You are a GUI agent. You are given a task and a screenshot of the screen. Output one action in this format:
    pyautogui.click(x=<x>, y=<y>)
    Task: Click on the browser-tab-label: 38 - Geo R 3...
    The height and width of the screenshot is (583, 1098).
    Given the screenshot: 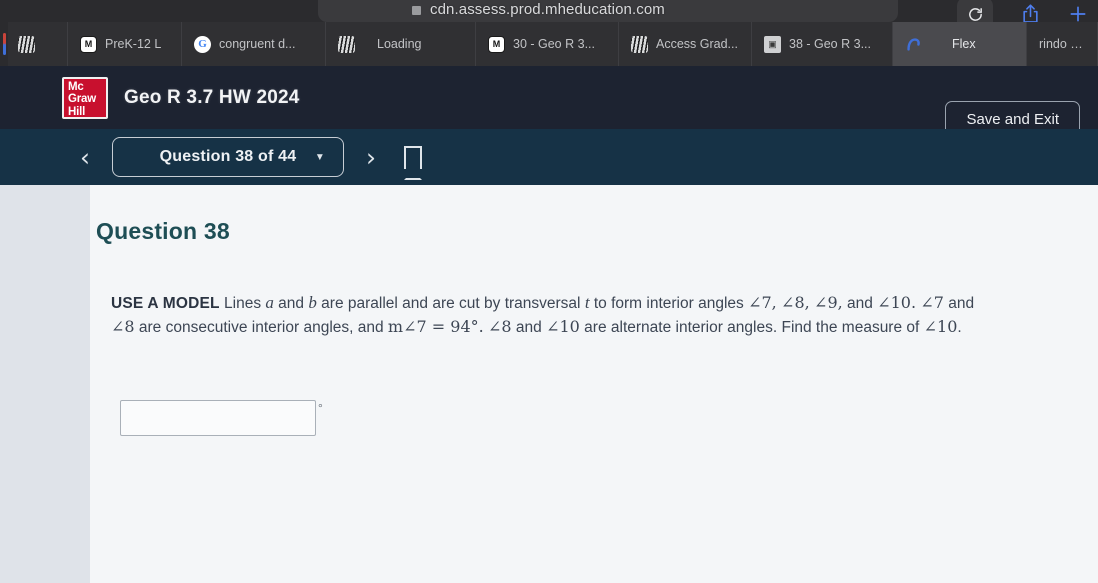 What is the action you would take?
    pyautogui.click(x=830, y=44)
    